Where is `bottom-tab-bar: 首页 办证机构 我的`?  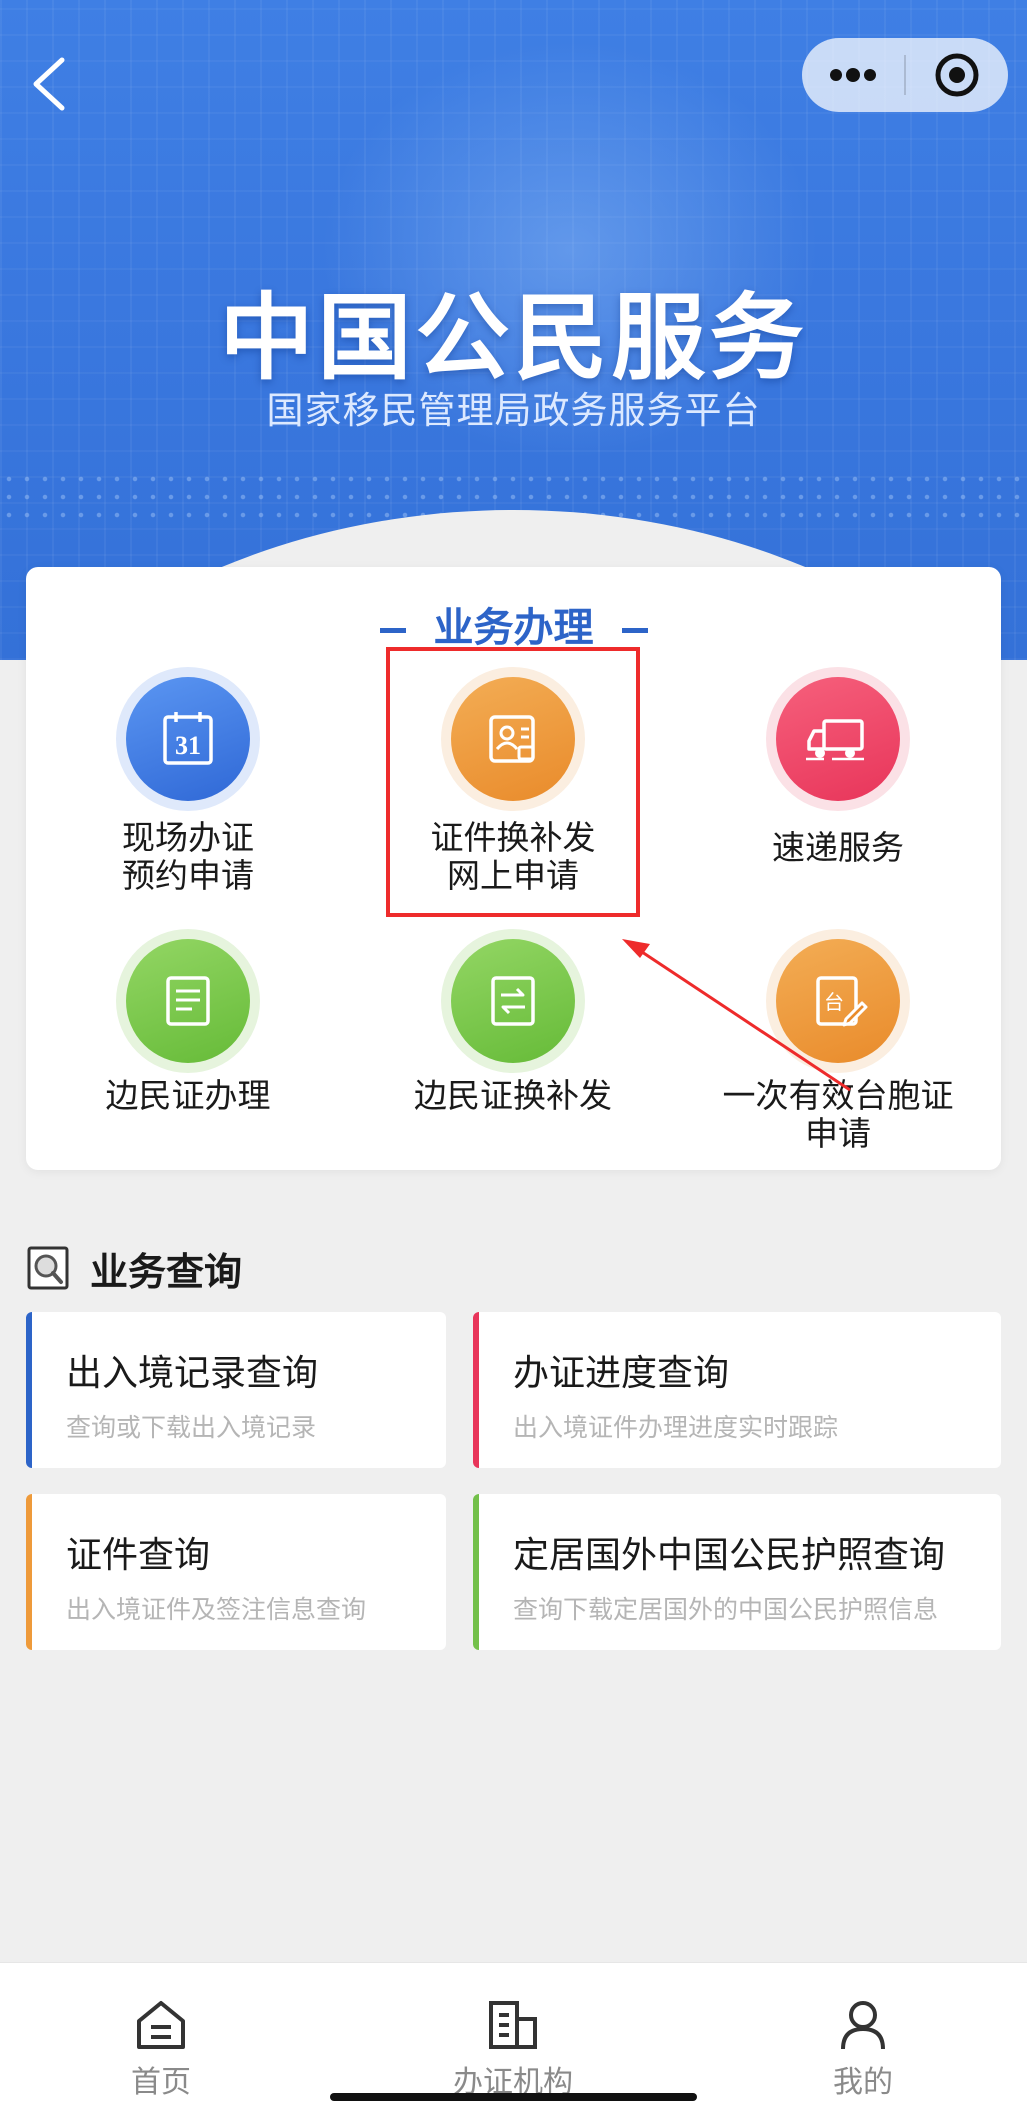 bottom-tab-bar: 首页 办证机构 我的 is located at coordinates (513, 2032).